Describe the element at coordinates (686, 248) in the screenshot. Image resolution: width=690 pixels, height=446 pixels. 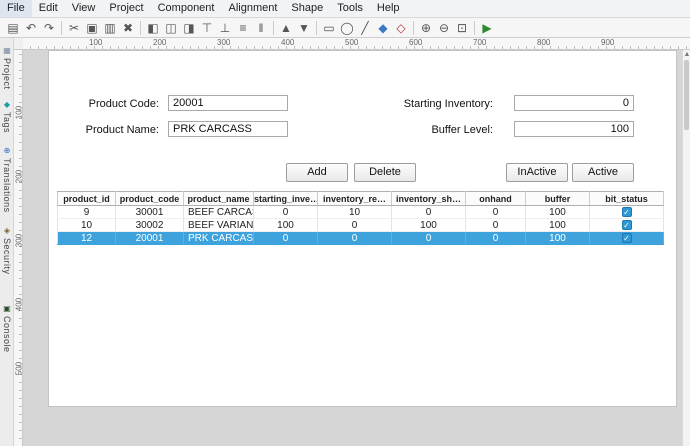
I see `vertical-scrollbar: ▲` at that location.